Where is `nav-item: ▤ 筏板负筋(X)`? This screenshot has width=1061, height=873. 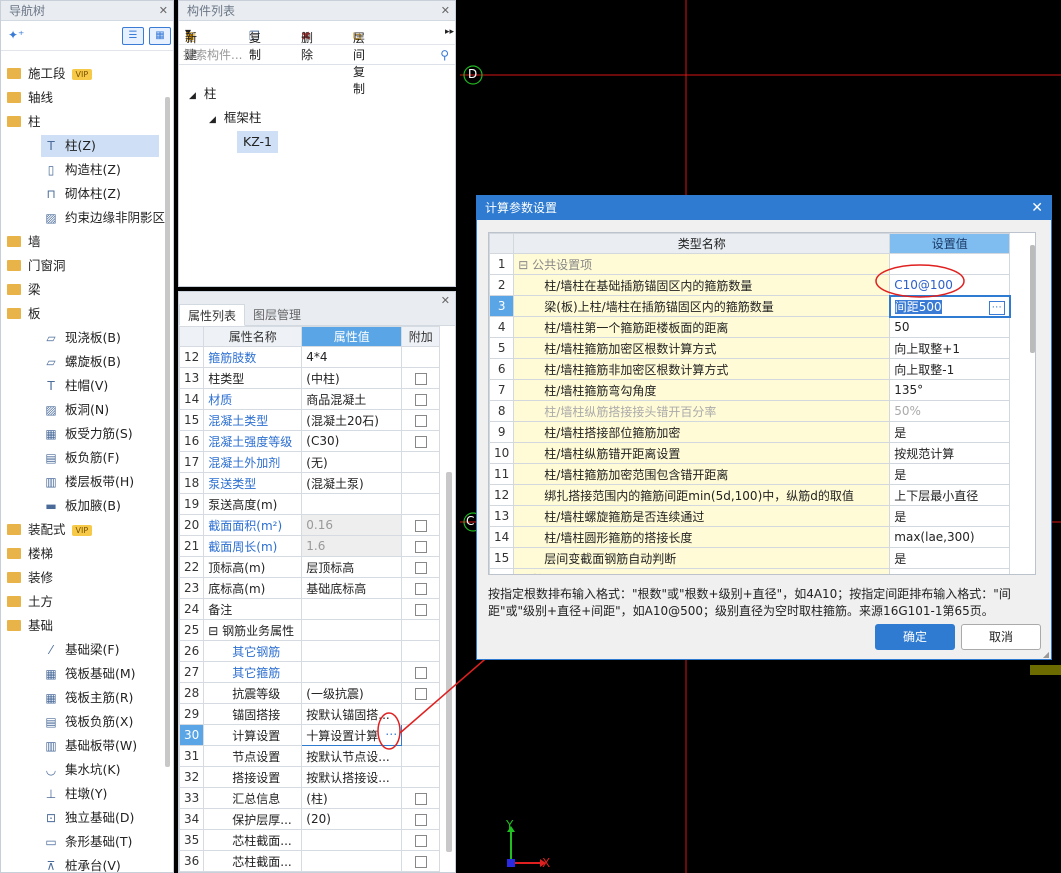 nav-item: ▤ 筏板负筋(X) is located at coordinates (100, 722).